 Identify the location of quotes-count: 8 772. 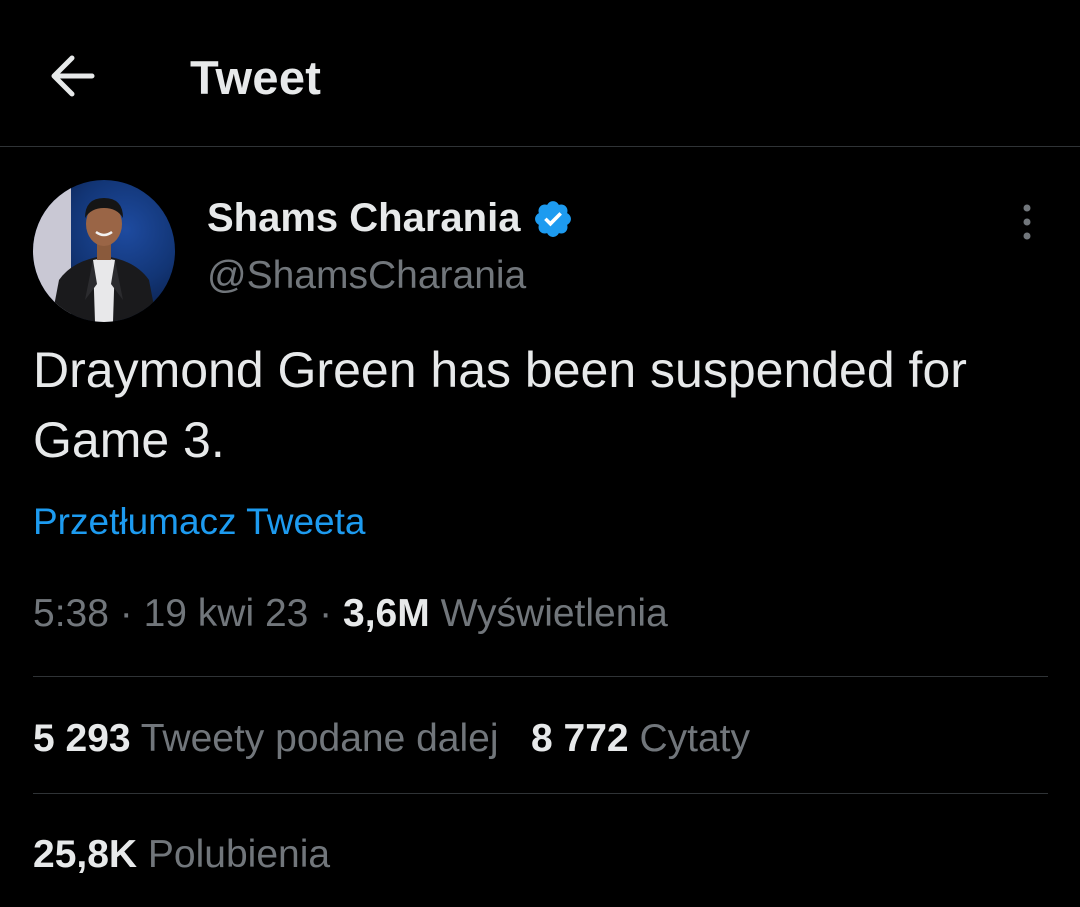
(580, 738).